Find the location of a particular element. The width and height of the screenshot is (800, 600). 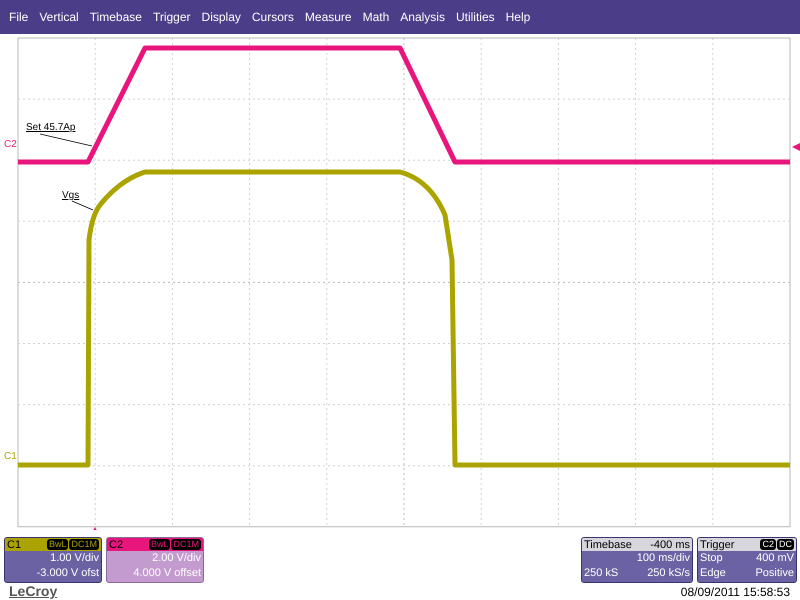

menu-item: Trigger is located at coordinates (172, 17).